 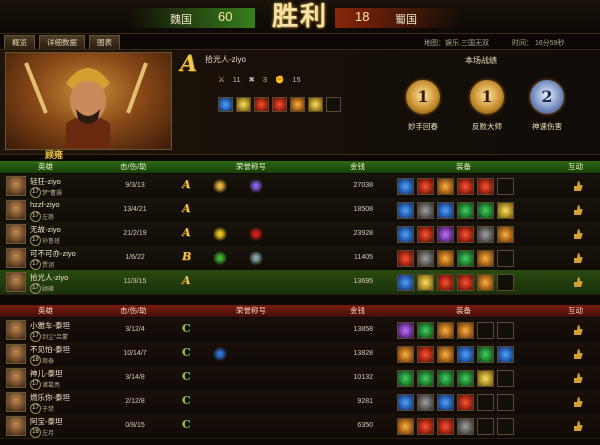 What do you see at coordinates (50, 349) in the screenshot?
I see `player-name: 不见怕-泰坦` at bounding box center [50, 349].